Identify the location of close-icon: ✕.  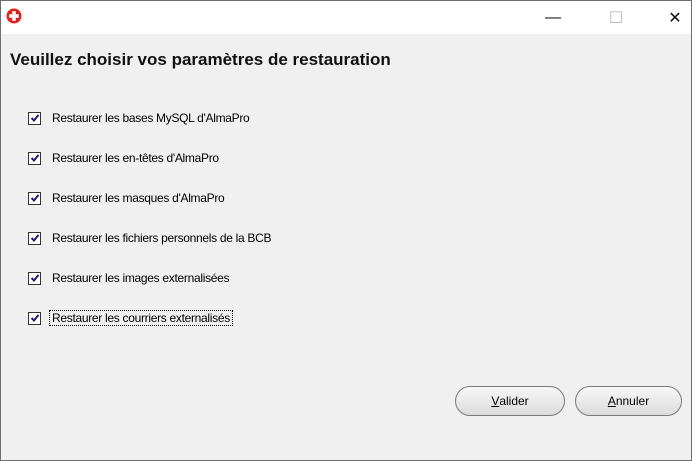
(675, 18).